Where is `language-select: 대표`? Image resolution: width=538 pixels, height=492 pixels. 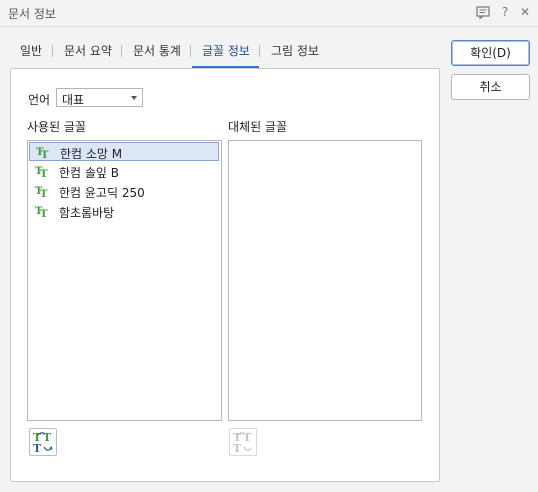 language-select: 대표 is located at coordinates (99, 97).